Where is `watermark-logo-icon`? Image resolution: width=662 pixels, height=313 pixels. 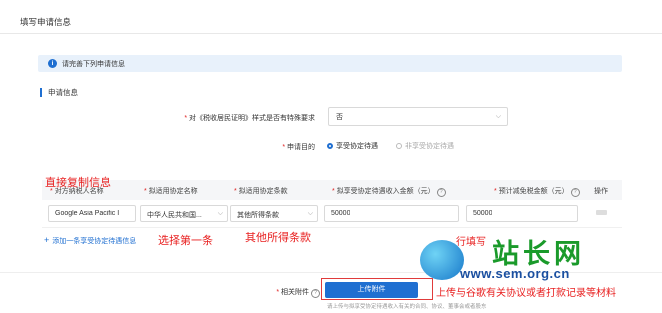
watermark-logo-icon is located at coordinates (442, 260).